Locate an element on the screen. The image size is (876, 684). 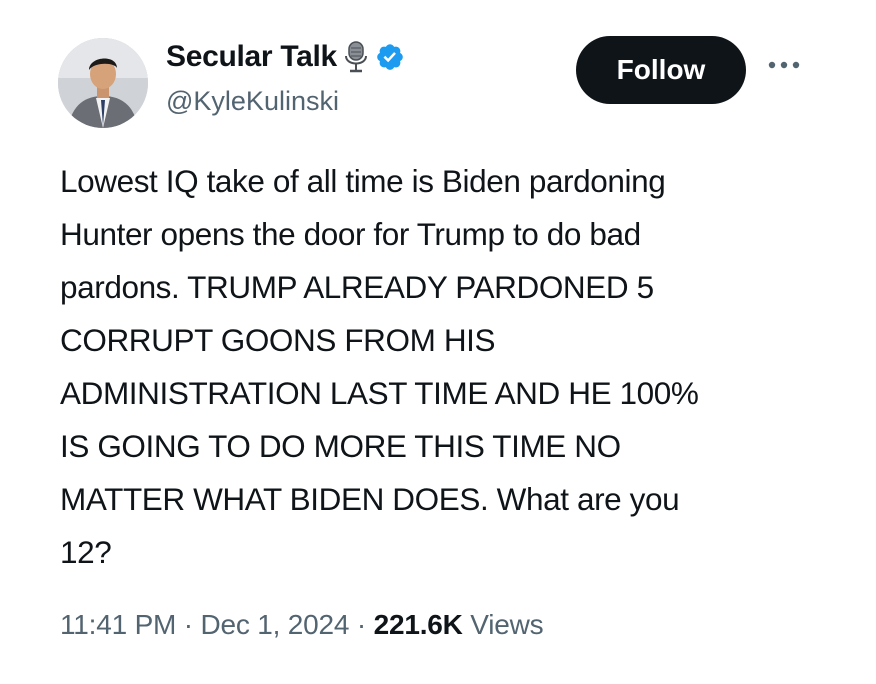
microphone-icon is located at coordinates (356, 57).